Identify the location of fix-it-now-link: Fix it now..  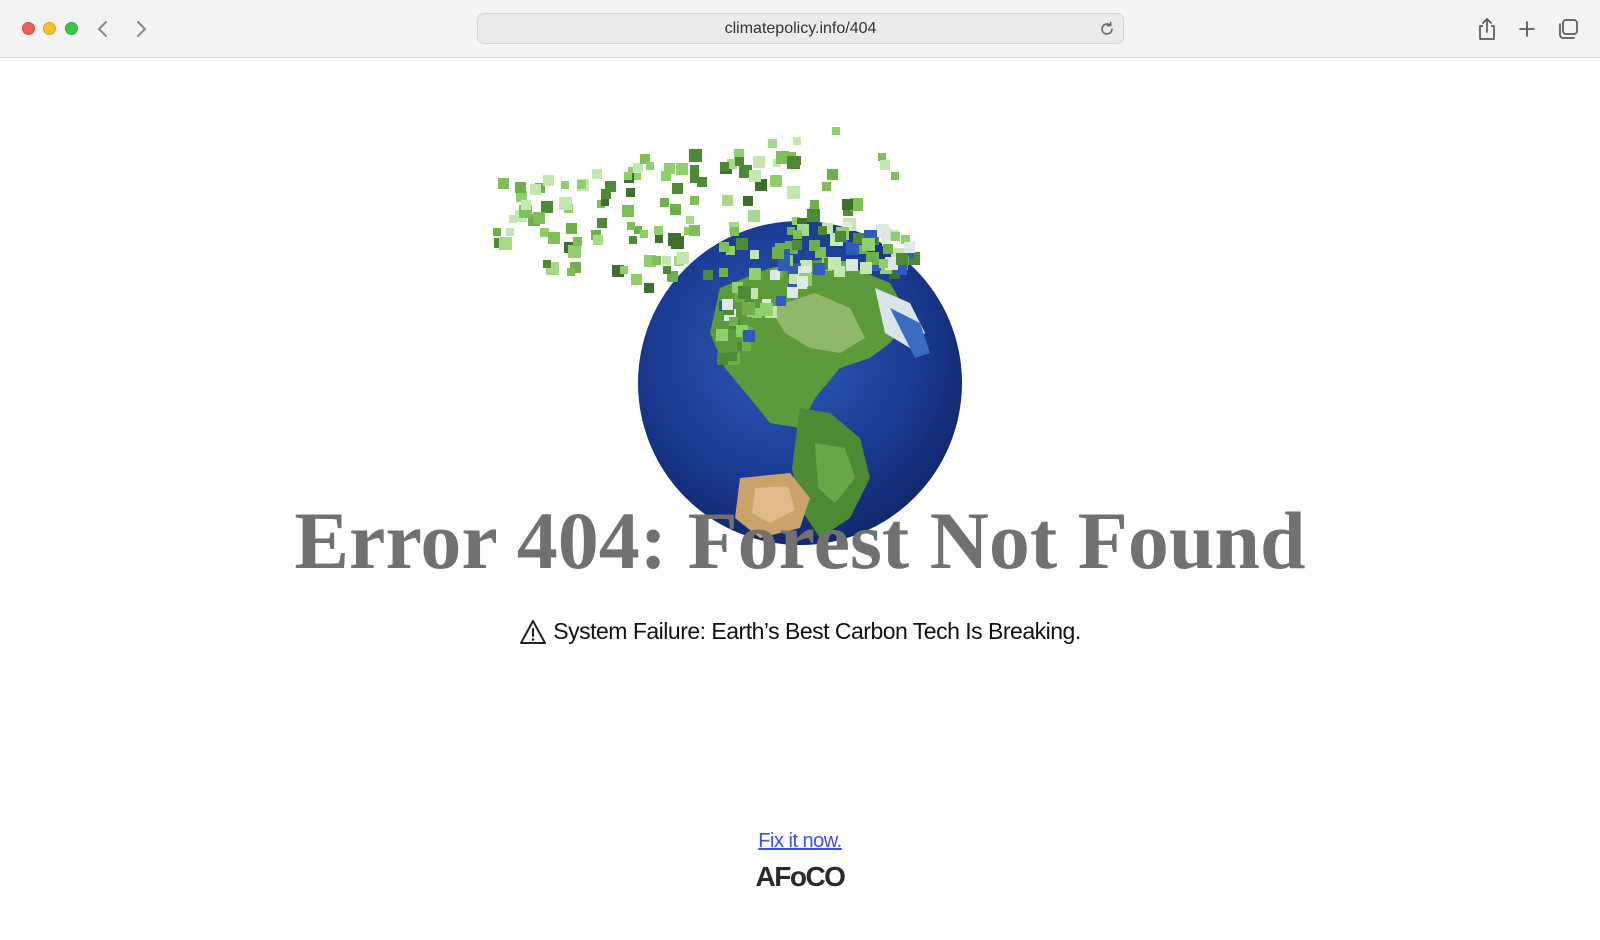
(800, 841).